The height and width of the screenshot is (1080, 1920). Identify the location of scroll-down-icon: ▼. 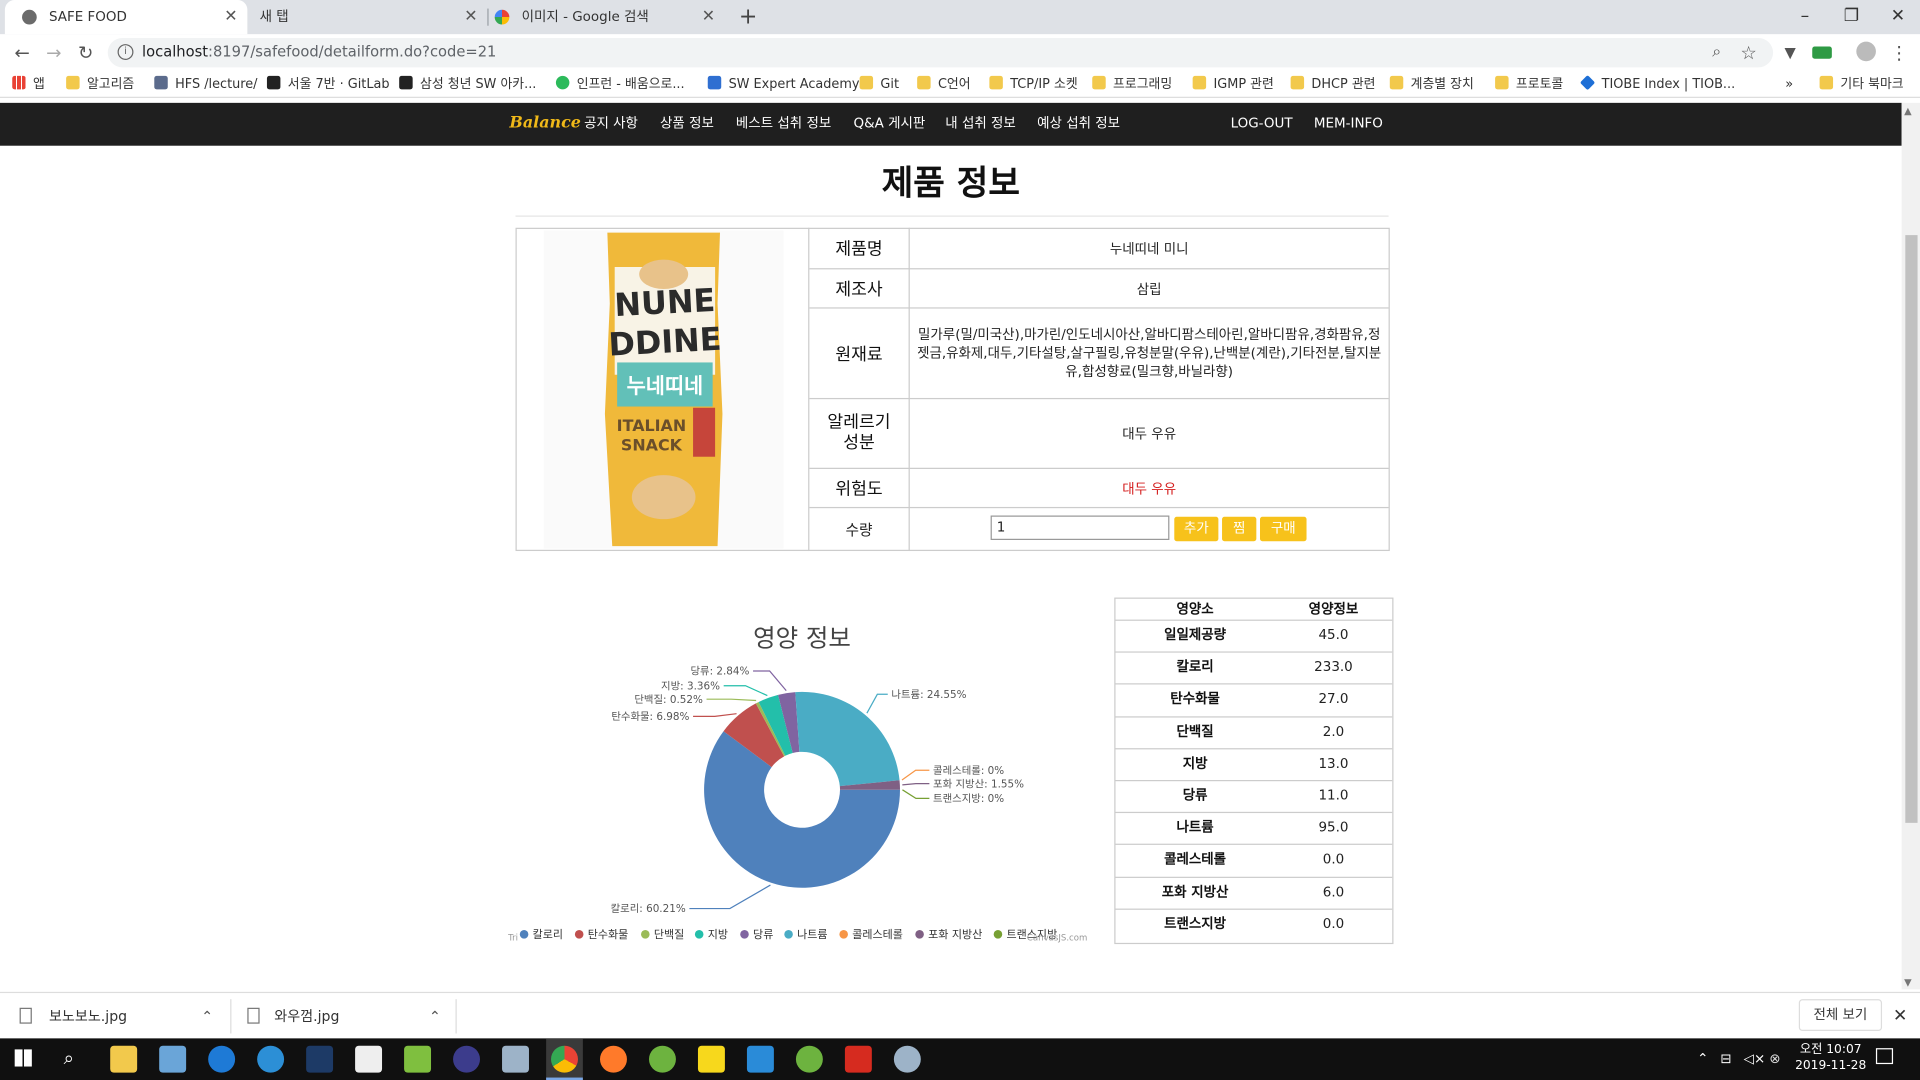
(1908, 982).